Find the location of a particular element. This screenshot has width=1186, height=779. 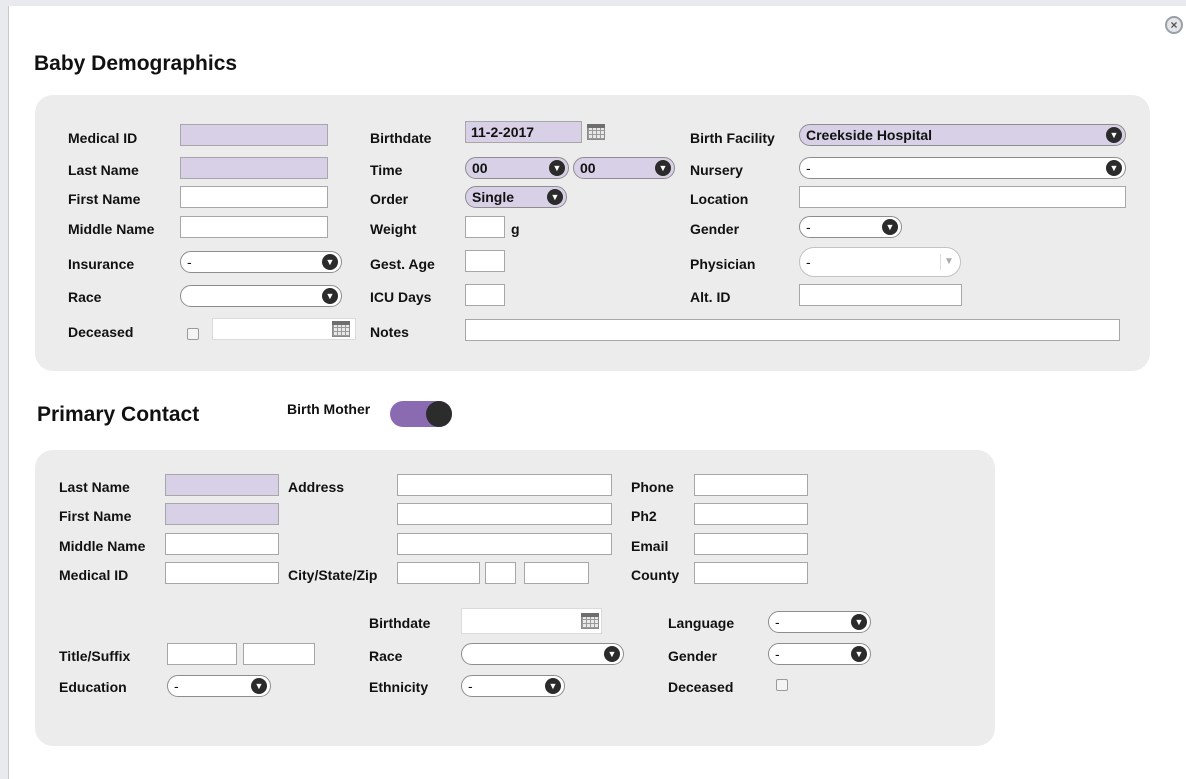

race-label: Race is located at coordinates (85, 297).